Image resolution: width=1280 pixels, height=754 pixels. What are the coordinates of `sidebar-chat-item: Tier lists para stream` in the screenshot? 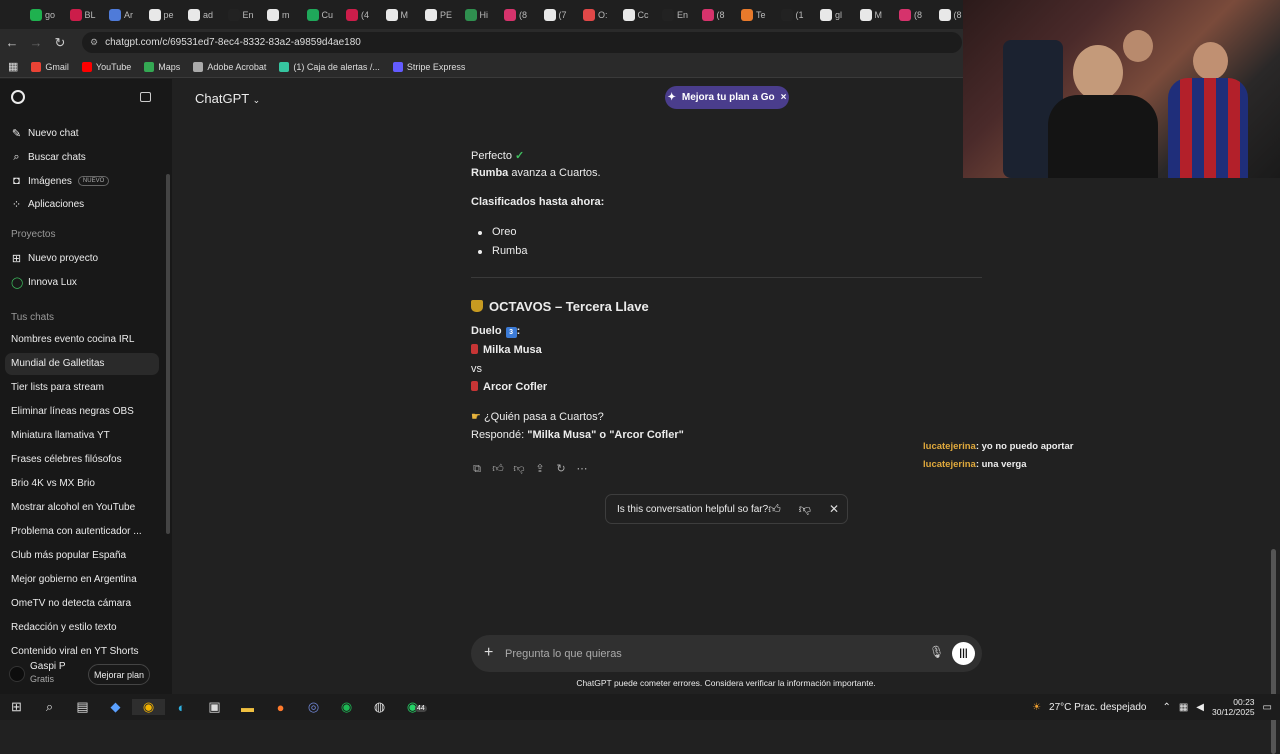 It's located at (86, 387).